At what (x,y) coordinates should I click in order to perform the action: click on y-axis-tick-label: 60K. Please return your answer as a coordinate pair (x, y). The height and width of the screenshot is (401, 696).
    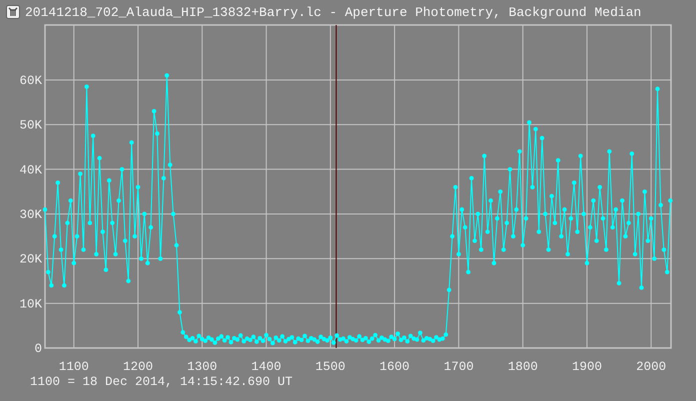
    Looking at the image, I should click on (30, 81).